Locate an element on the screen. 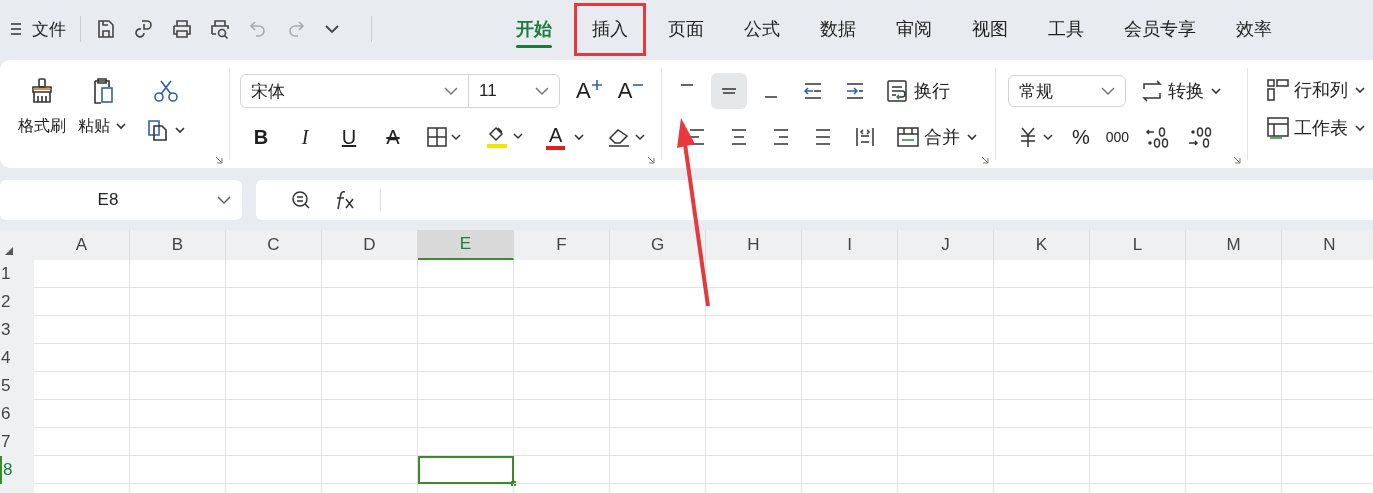 The height and width of the screenshot is (493, 1373). number-format-dropdown: 常规 is located at coordinates (1067, 91).